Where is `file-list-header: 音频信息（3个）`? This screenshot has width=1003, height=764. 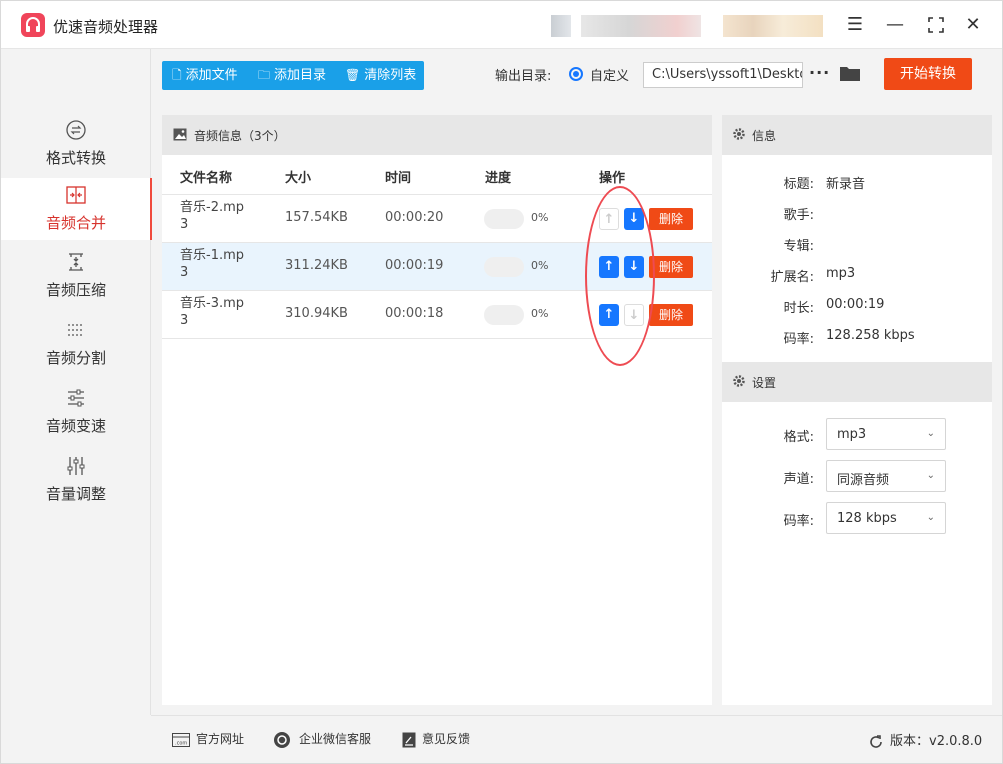
file-list-header: 音频信息（3个） is located at coordinates (437, 135).